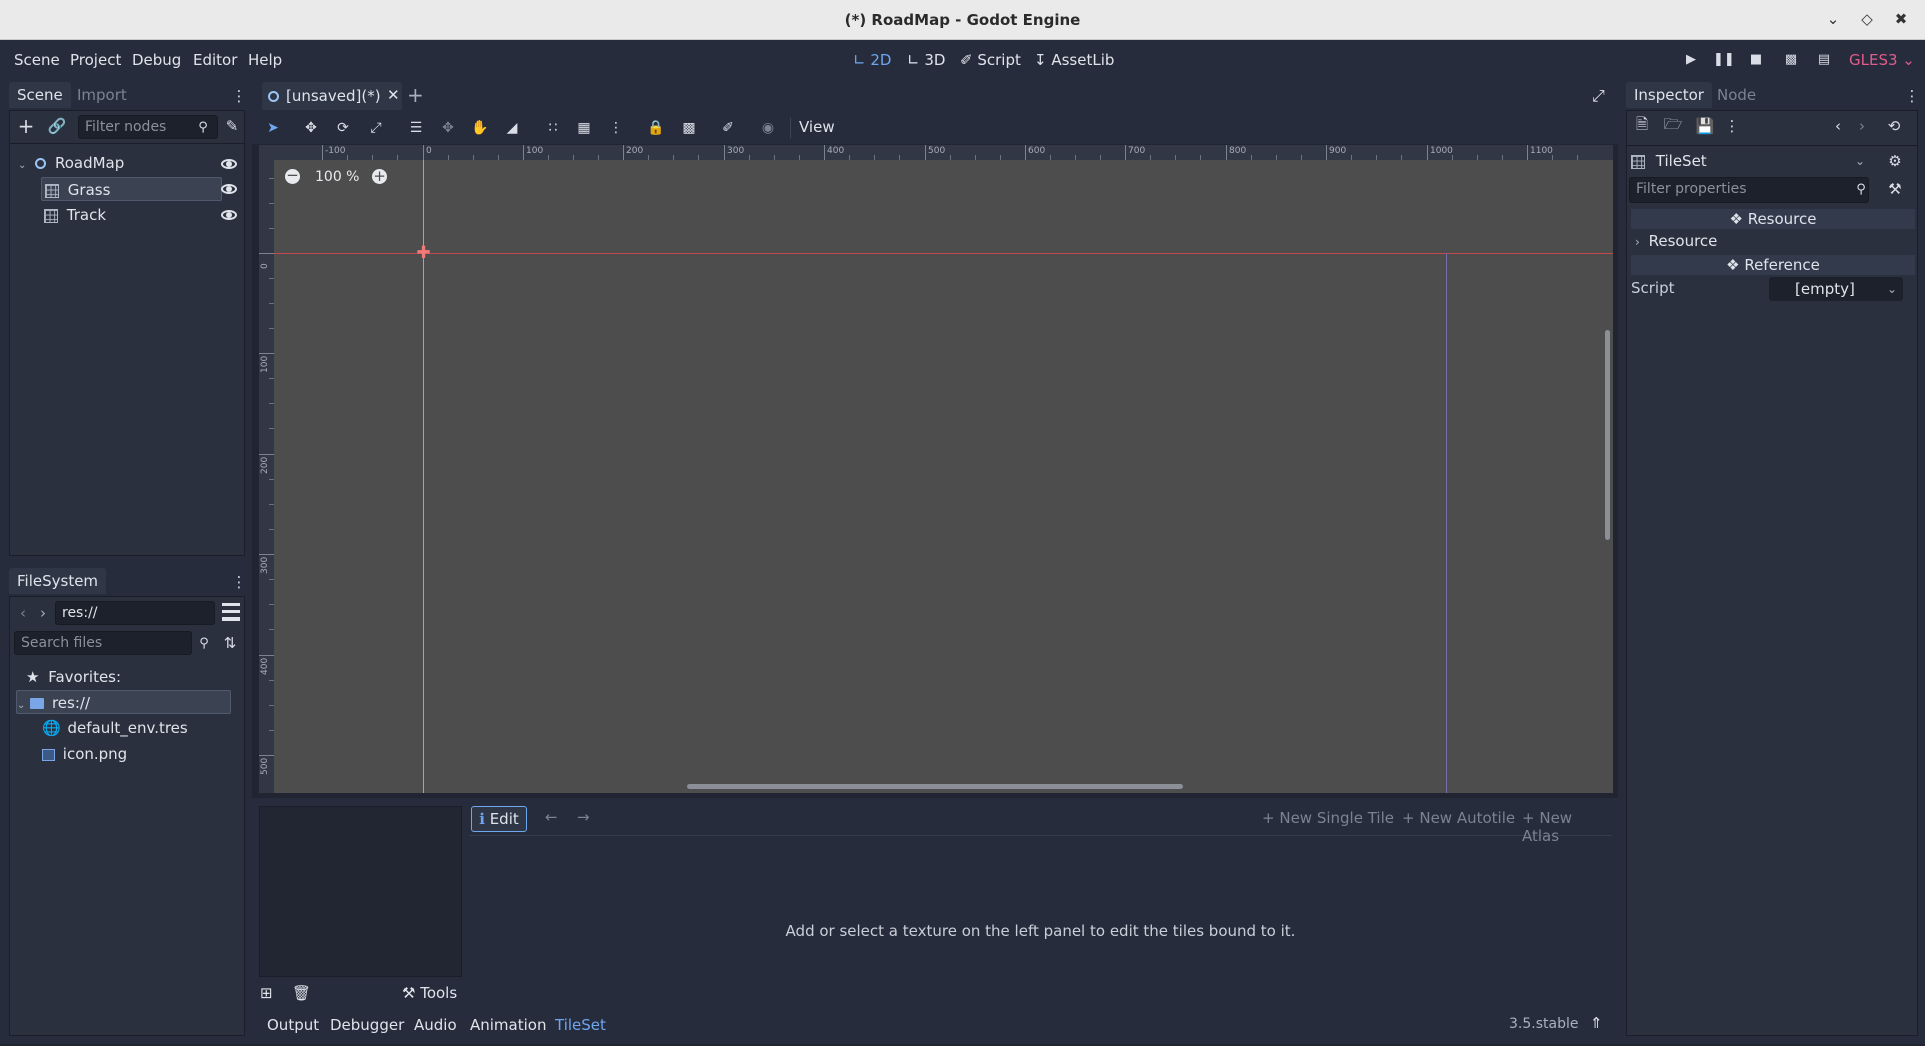  I want to click on new-resource-icon: 🗎, so click(1642, 125).